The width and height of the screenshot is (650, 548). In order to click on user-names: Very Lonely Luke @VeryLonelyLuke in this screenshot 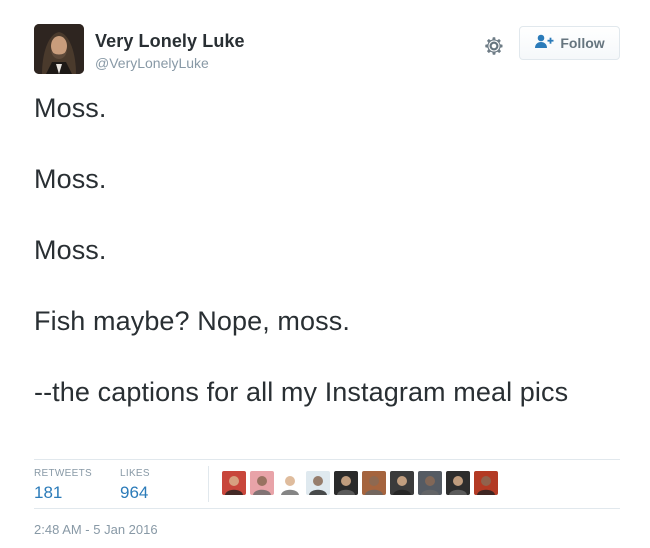, I will do `click(170, 51)`.